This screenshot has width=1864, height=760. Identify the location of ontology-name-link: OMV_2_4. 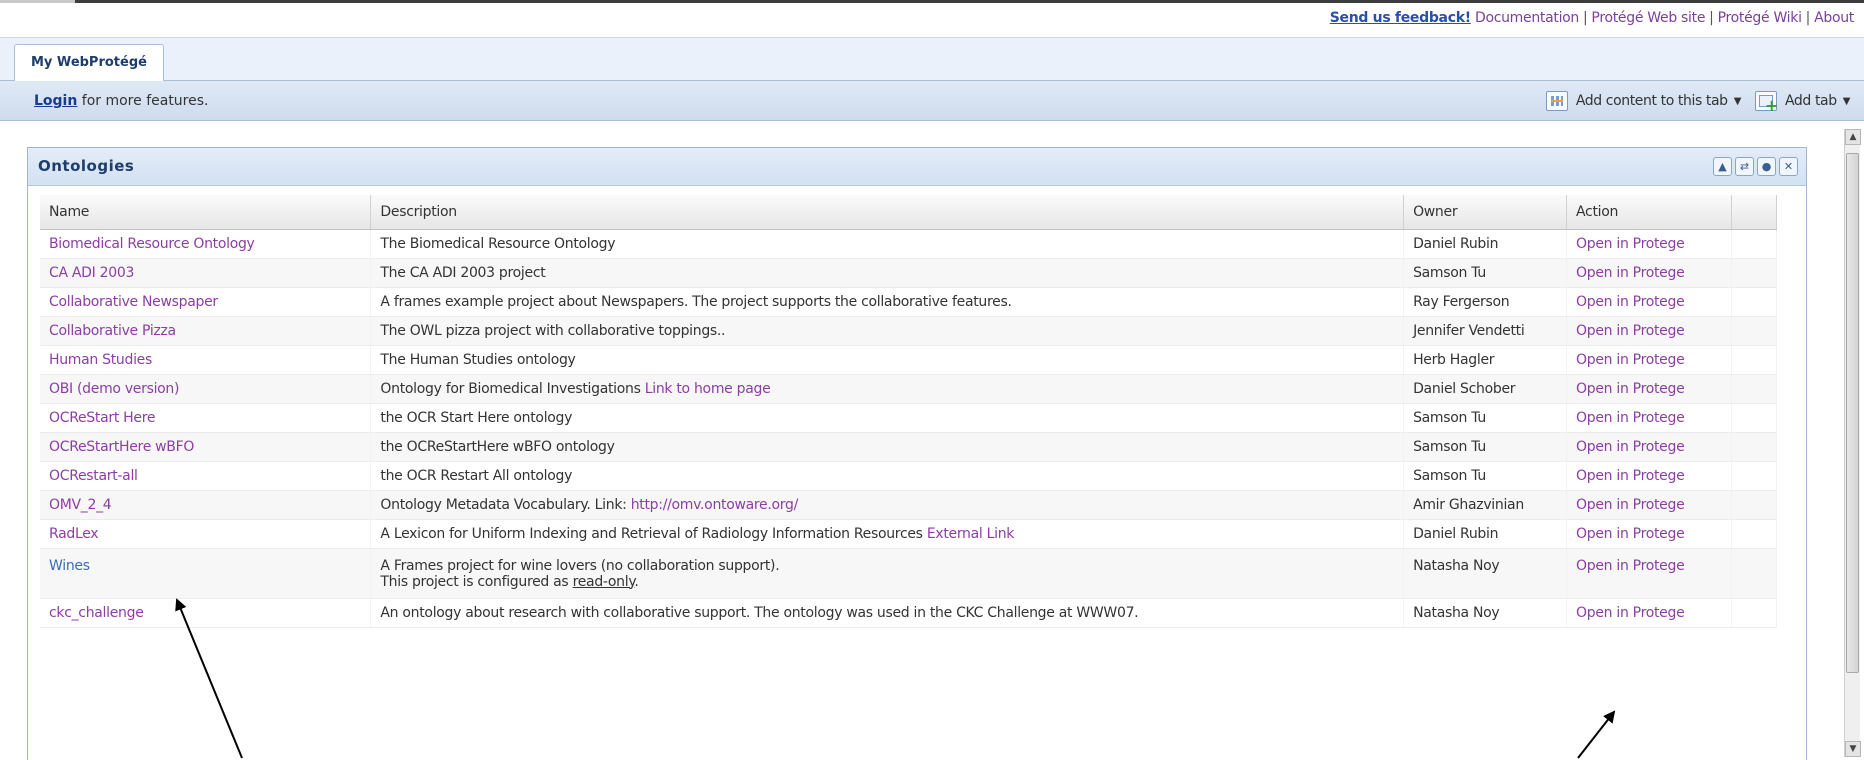
(80, 505).